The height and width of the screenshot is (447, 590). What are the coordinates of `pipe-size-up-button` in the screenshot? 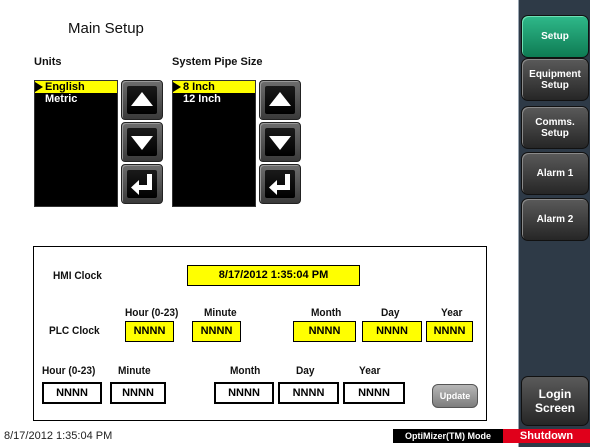 It's located at (280, 100).